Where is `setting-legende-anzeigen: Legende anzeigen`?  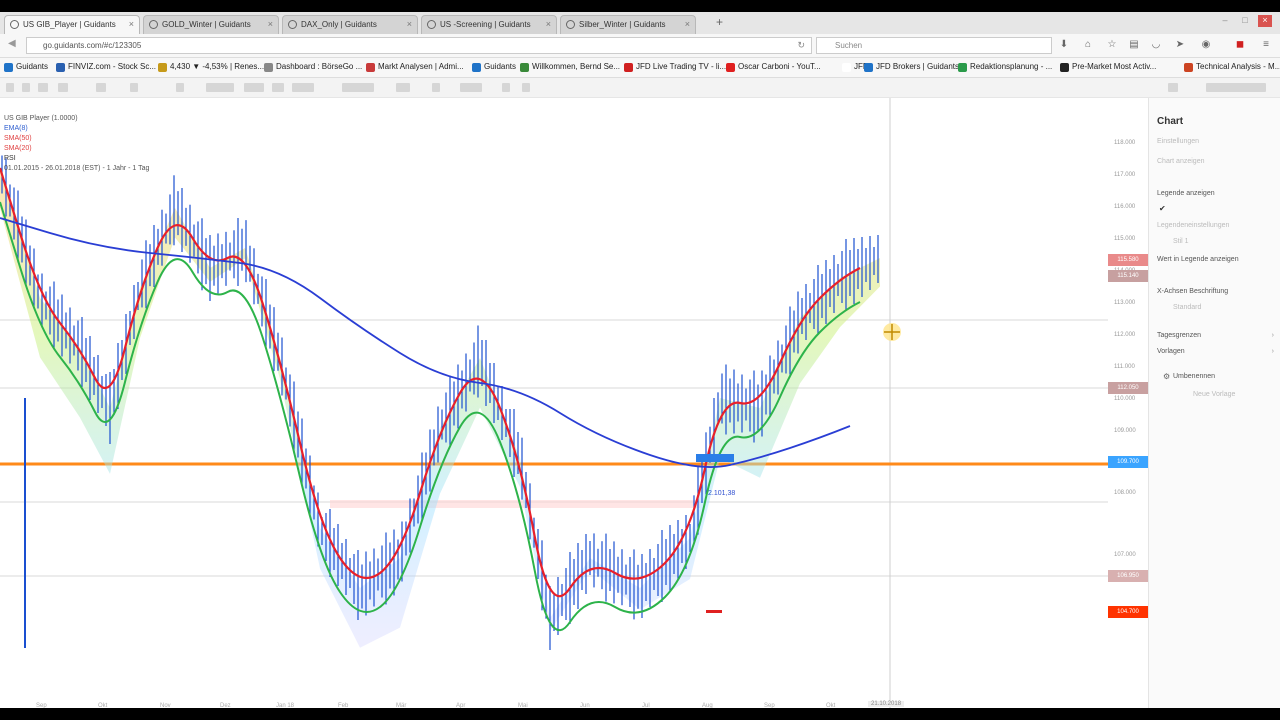 setting-legende-anzeigen: Legende anzeigen is located at coordinates (1186, 193).